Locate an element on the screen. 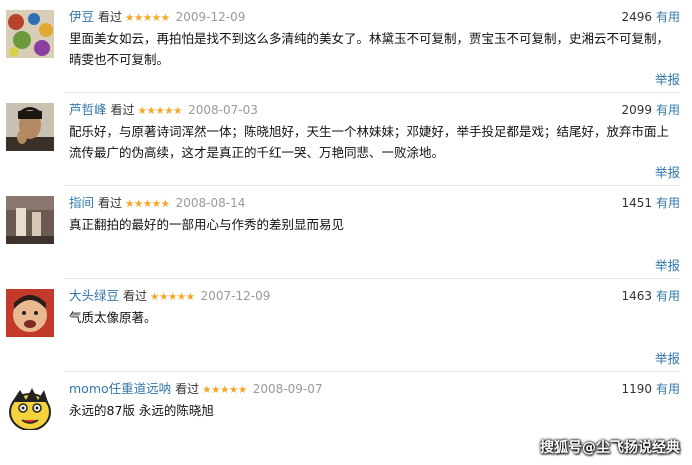  useful-count: 2099 is located at coordinates (636, 110).